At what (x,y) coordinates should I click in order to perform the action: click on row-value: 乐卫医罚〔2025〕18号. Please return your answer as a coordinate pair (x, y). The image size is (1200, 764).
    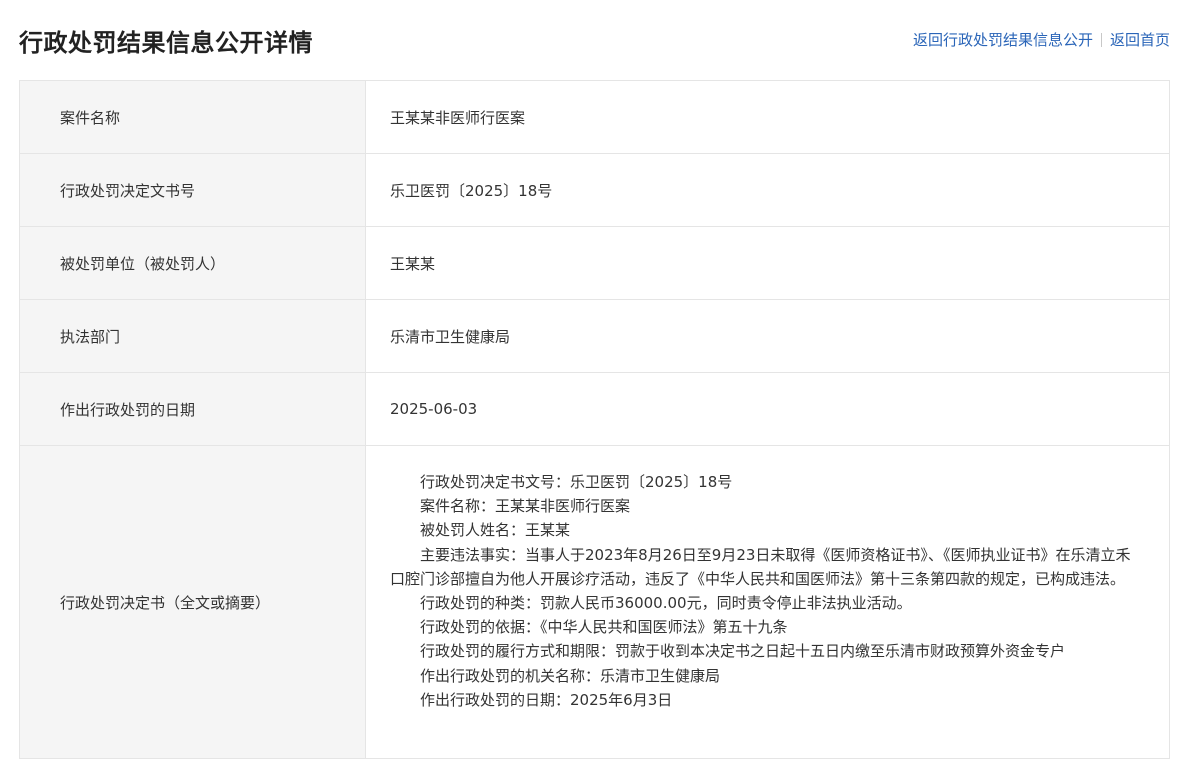
    Looking at the image, I should click on (471, 190).